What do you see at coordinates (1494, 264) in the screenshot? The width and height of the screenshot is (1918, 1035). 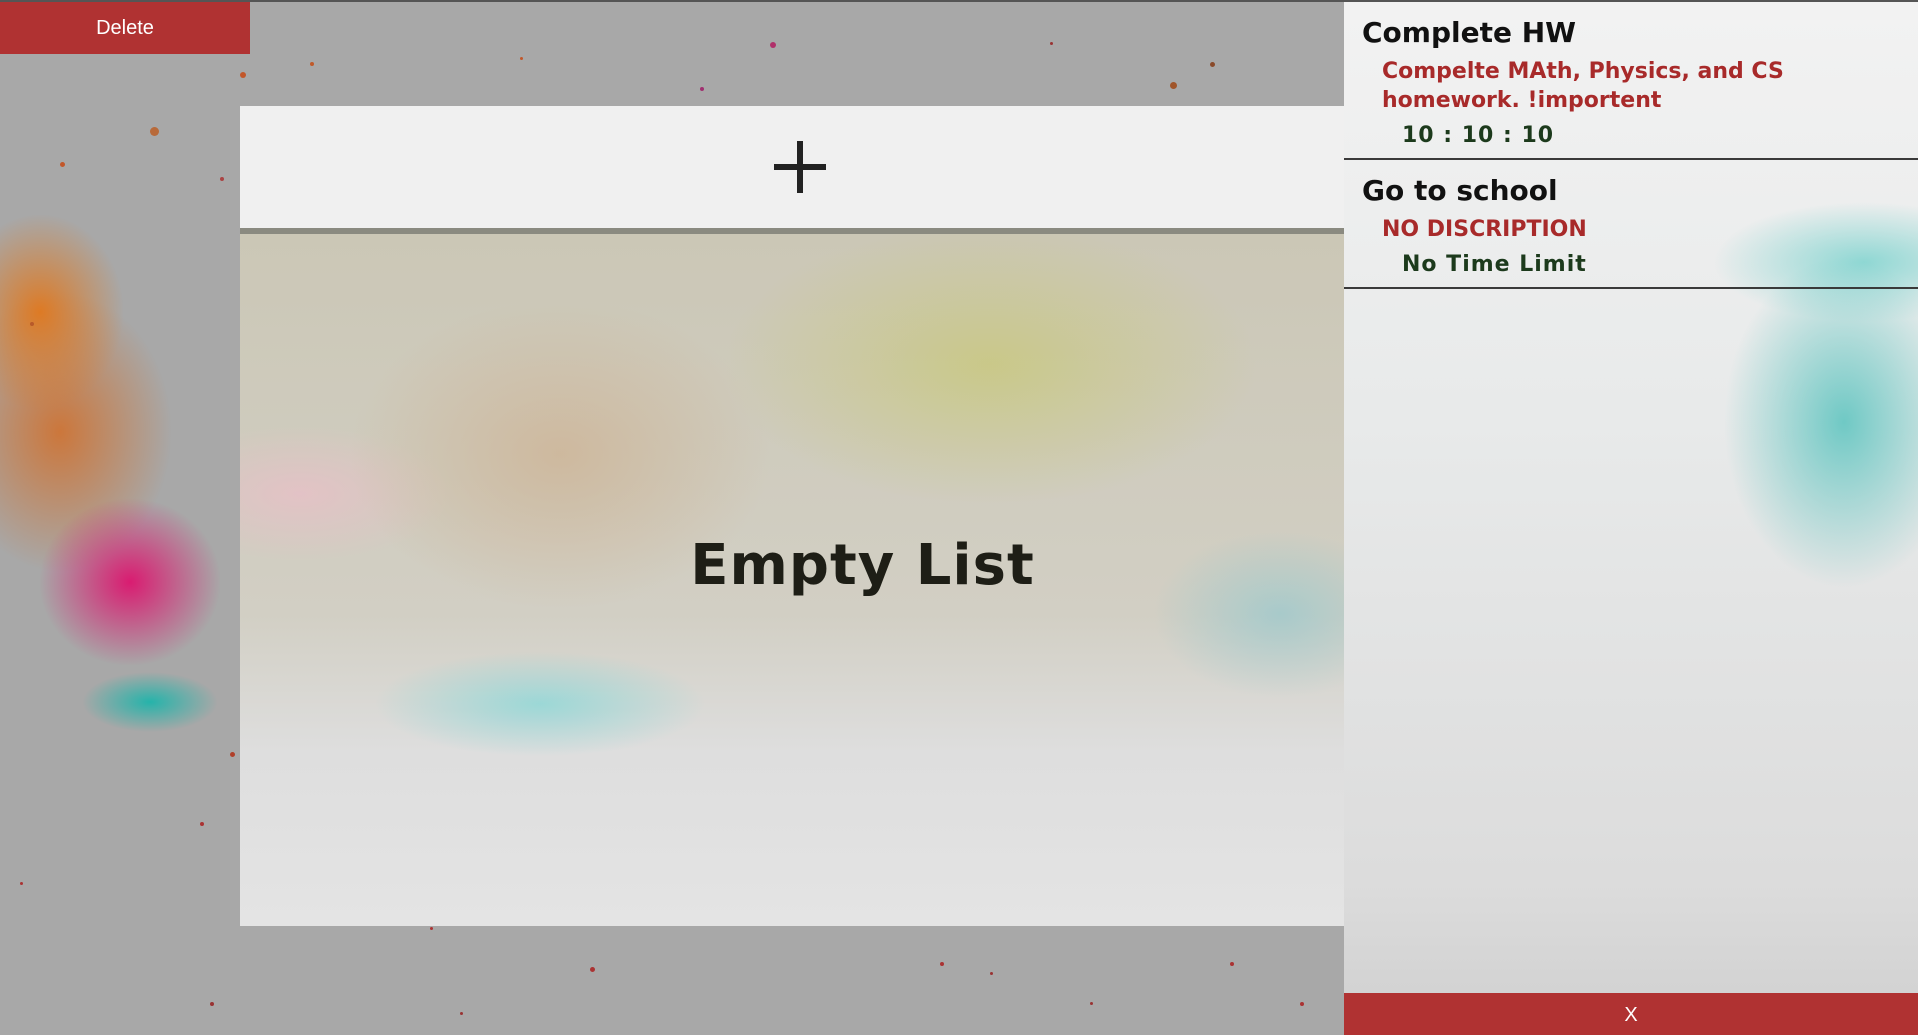 I see `task-time: No Time Limit` at bounding box center [1494, 264].